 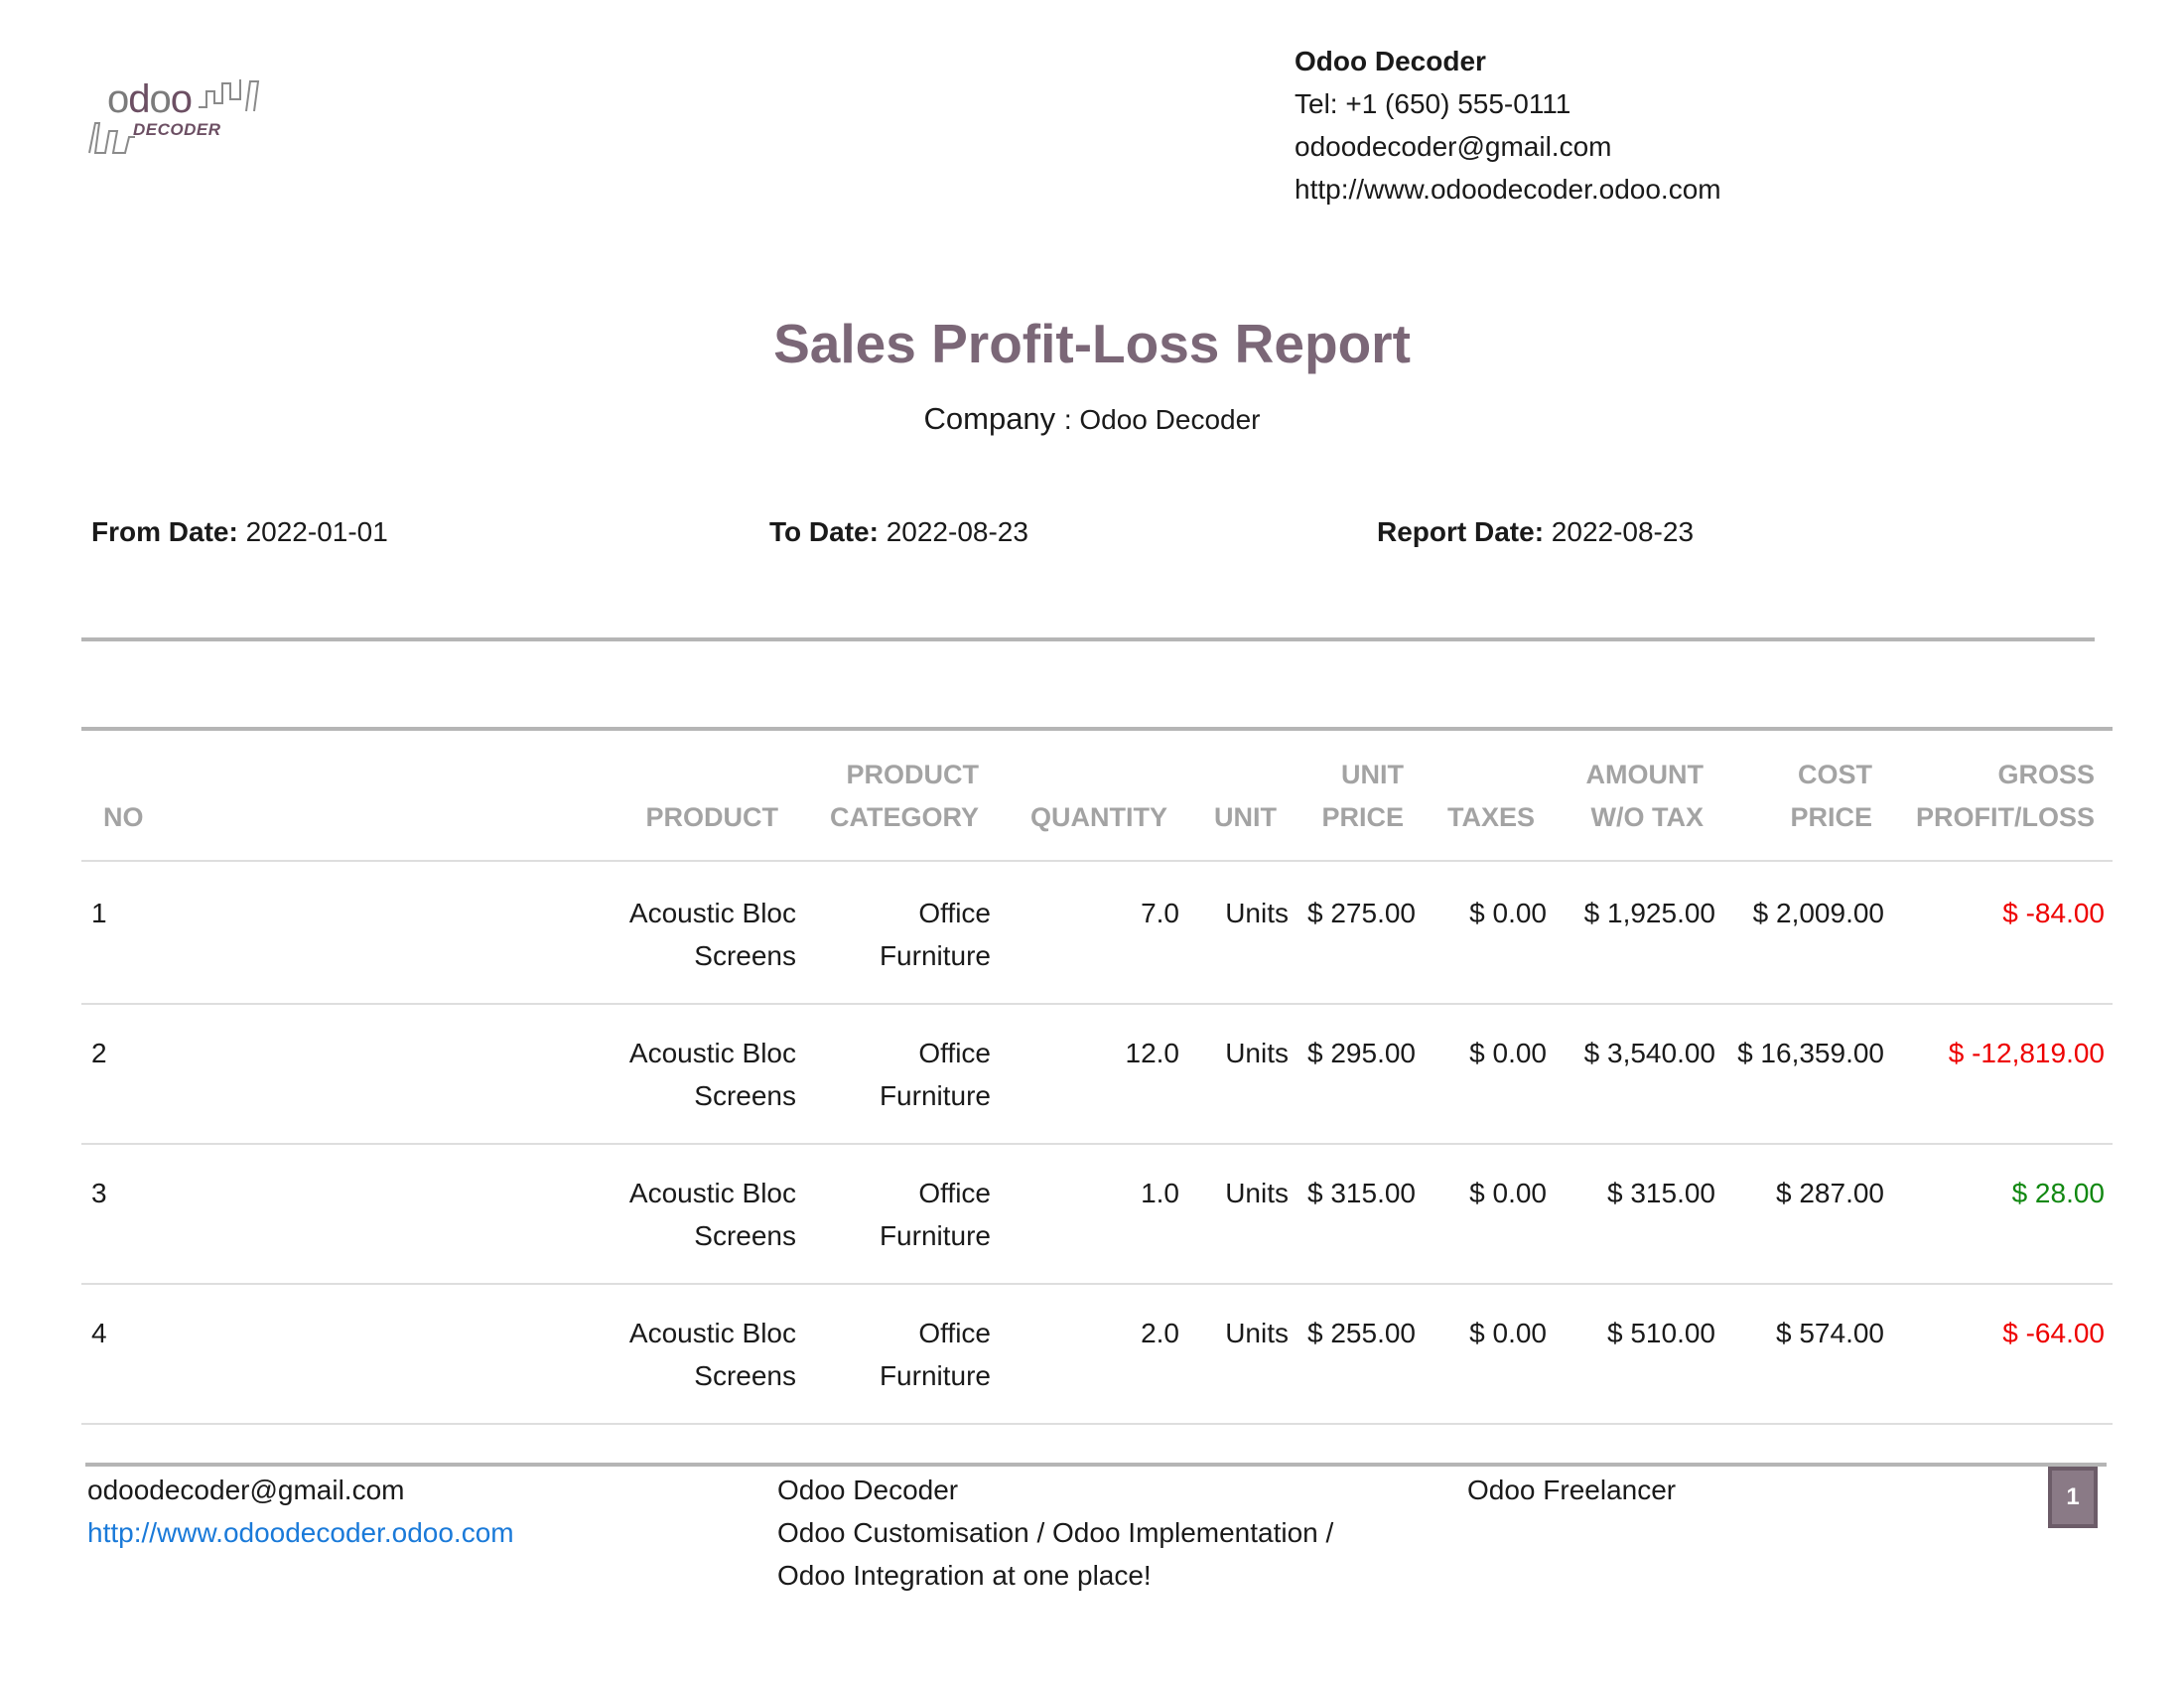 I want to click on col-header-unit-price-line2: PRICE, so click(x=1362, y=817).